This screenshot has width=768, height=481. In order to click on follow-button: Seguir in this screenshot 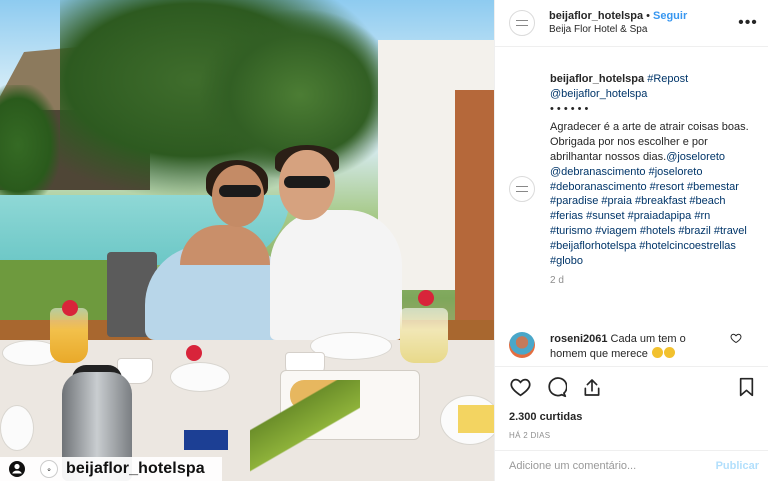, I will do `click(670, 16)`.